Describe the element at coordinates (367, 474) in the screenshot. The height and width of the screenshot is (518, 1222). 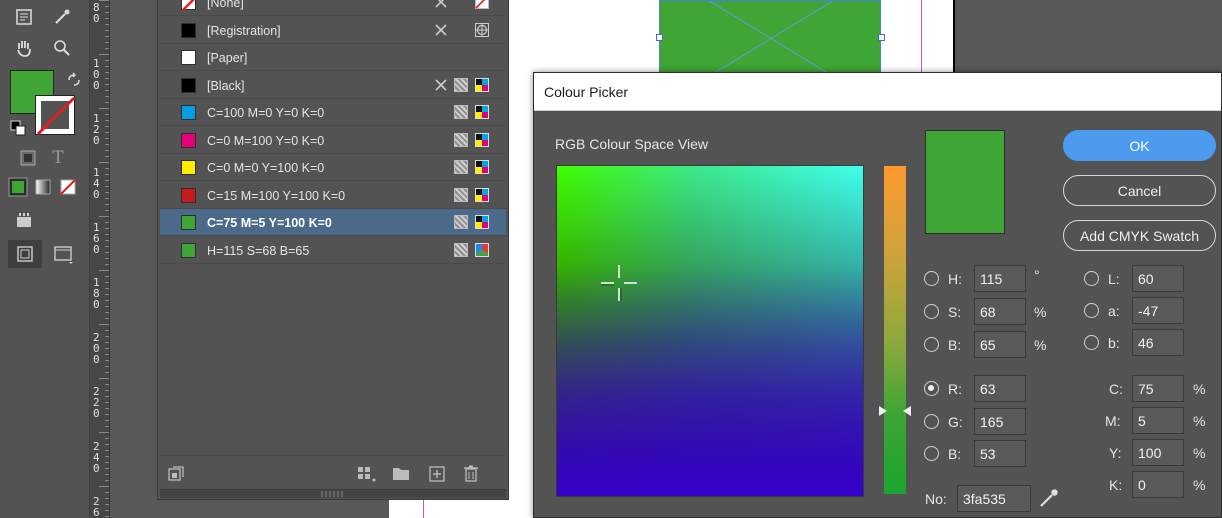
I see `swatch-views-icon` at that location.